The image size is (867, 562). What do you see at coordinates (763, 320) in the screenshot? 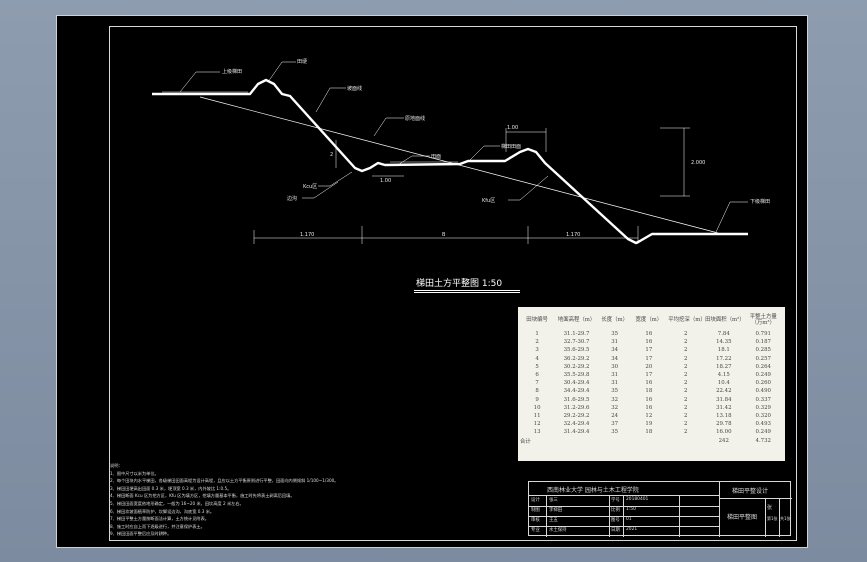
I see `table-header-cell: 平整土方量（万m³）` at bounding box center [763, 320].